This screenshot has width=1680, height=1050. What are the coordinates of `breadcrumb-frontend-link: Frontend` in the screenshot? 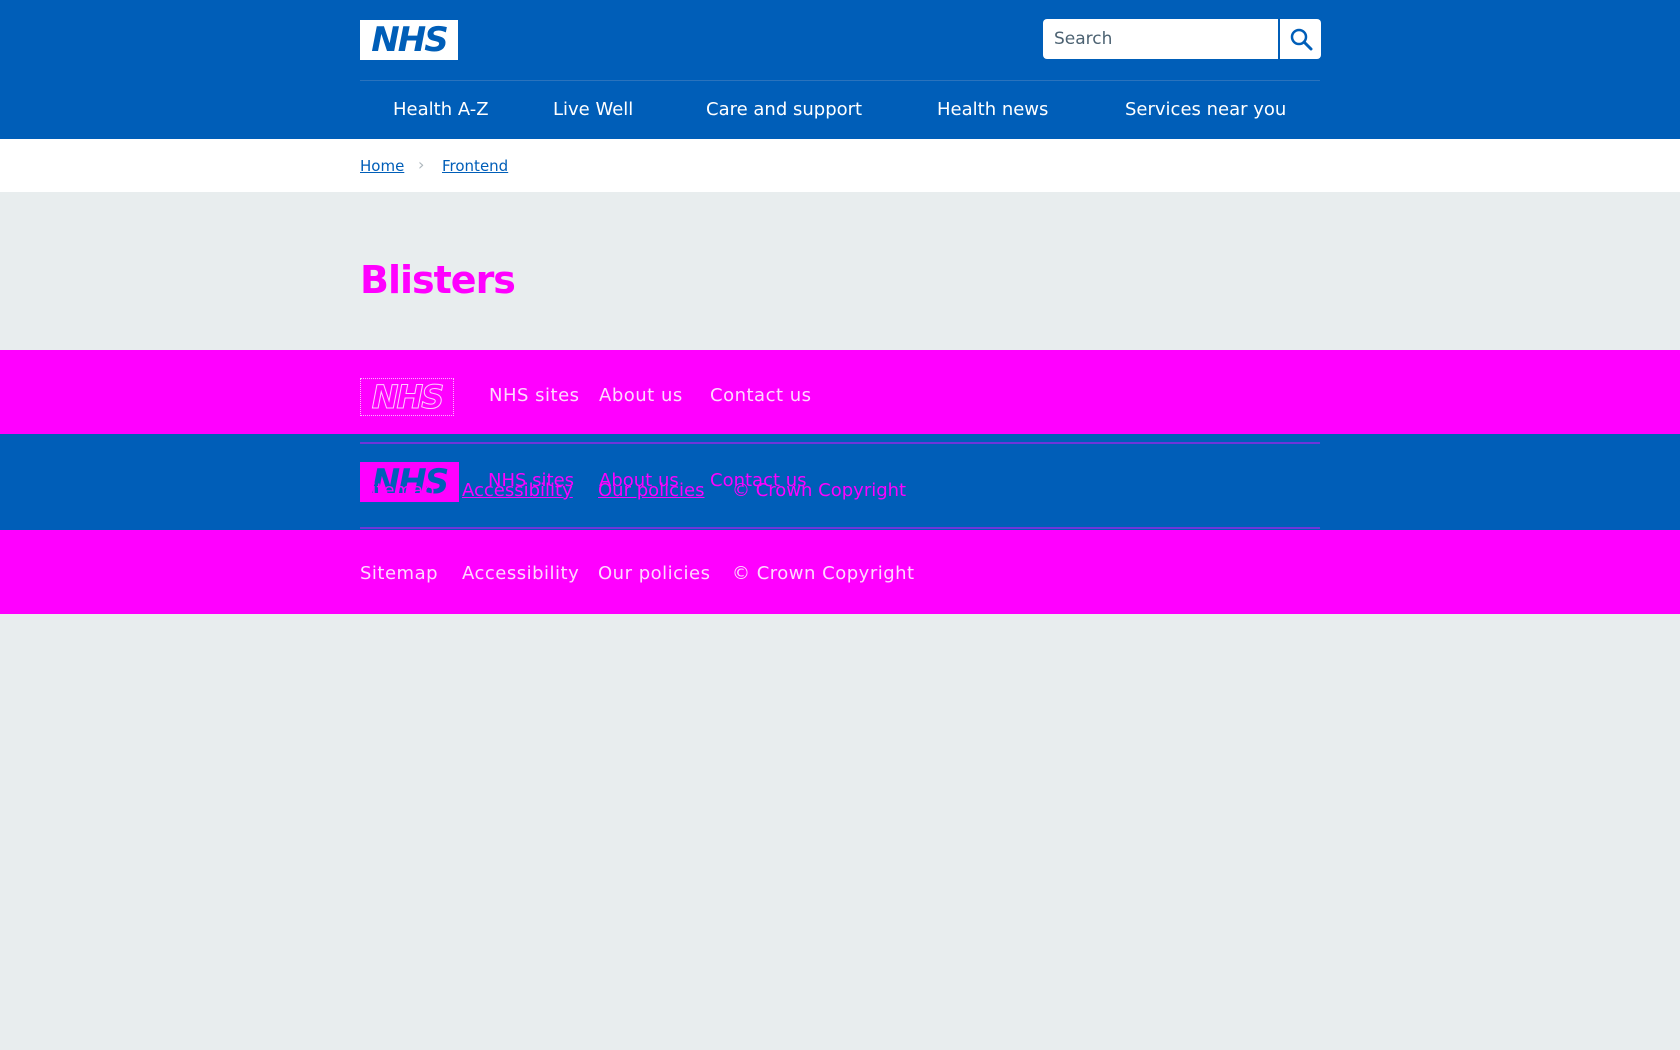 It's located at (475, 166).